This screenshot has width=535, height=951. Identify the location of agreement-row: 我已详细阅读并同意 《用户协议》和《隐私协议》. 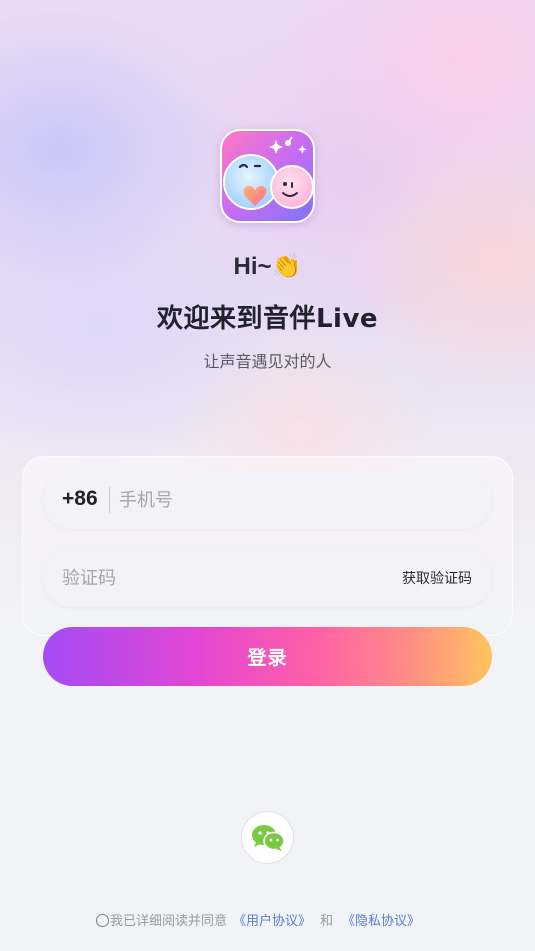
(258, 922).